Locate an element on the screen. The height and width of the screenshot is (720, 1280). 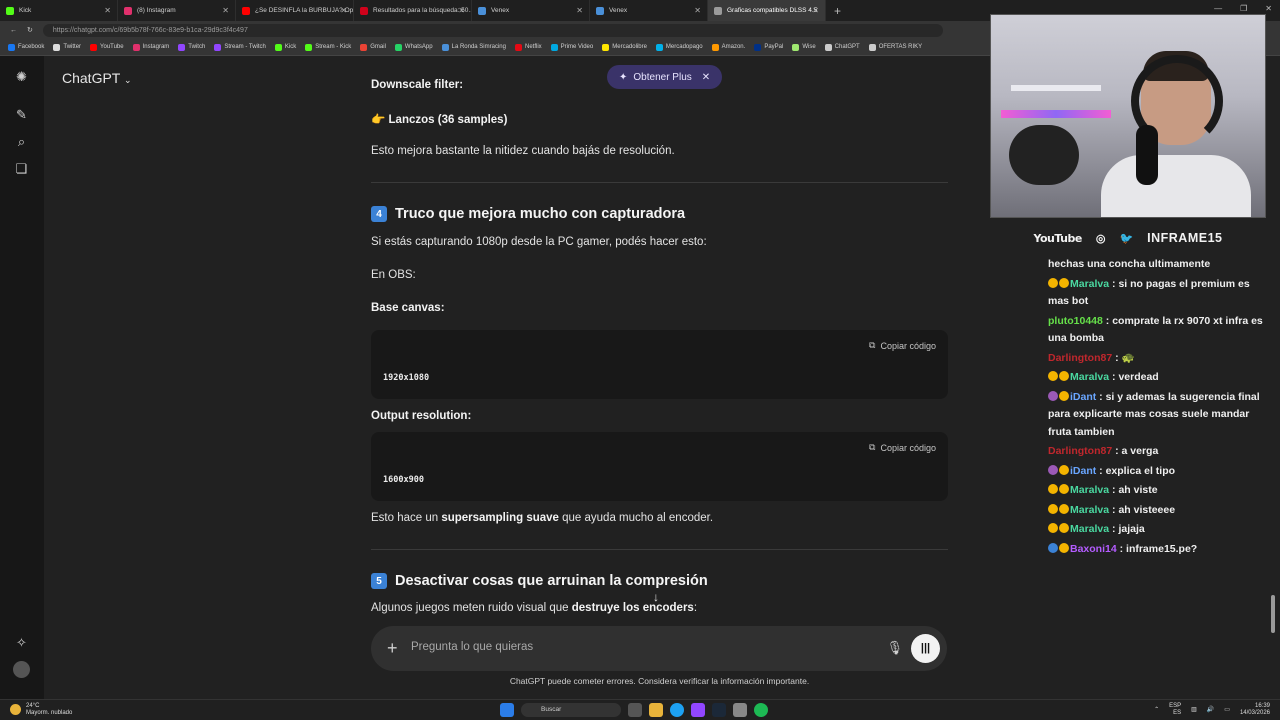
maximize-icon: ❐ is located at coordinates (1243, 8).